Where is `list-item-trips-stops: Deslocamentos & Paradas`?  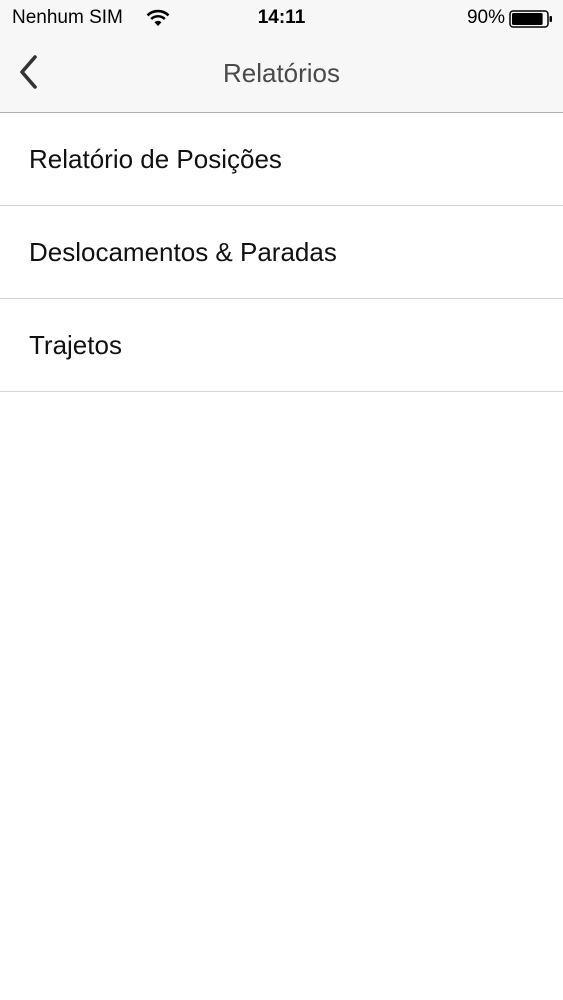 list-item-trips-stops: Deslocamentos & Paradas is located at coordinates (281, 252).